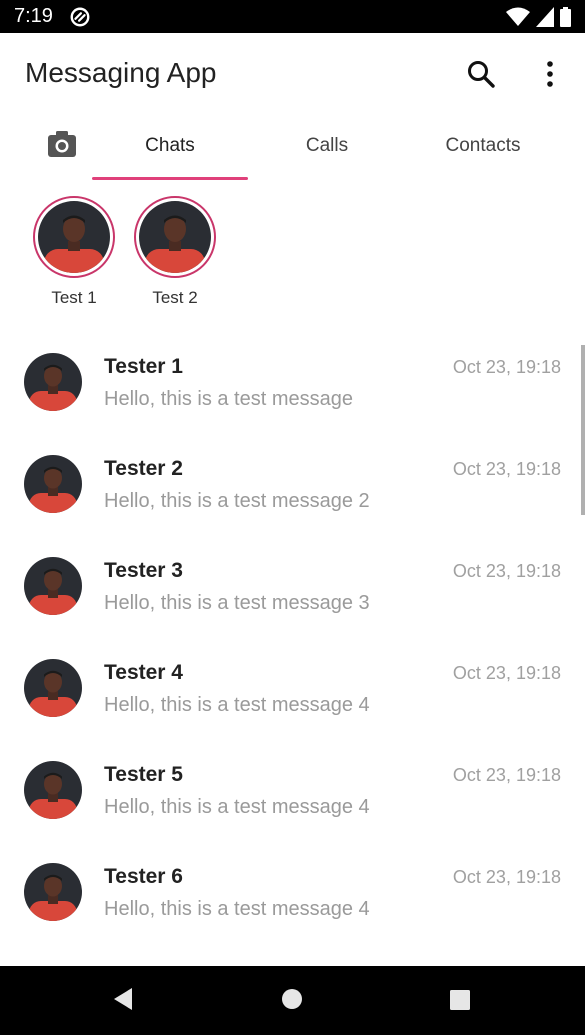 The height and width of the screenshot is (1035, 585). What do you see at coordinates (292, 16) in the screenshot?
I see `status-bar: 7:19` at bounding box center [292, 16].